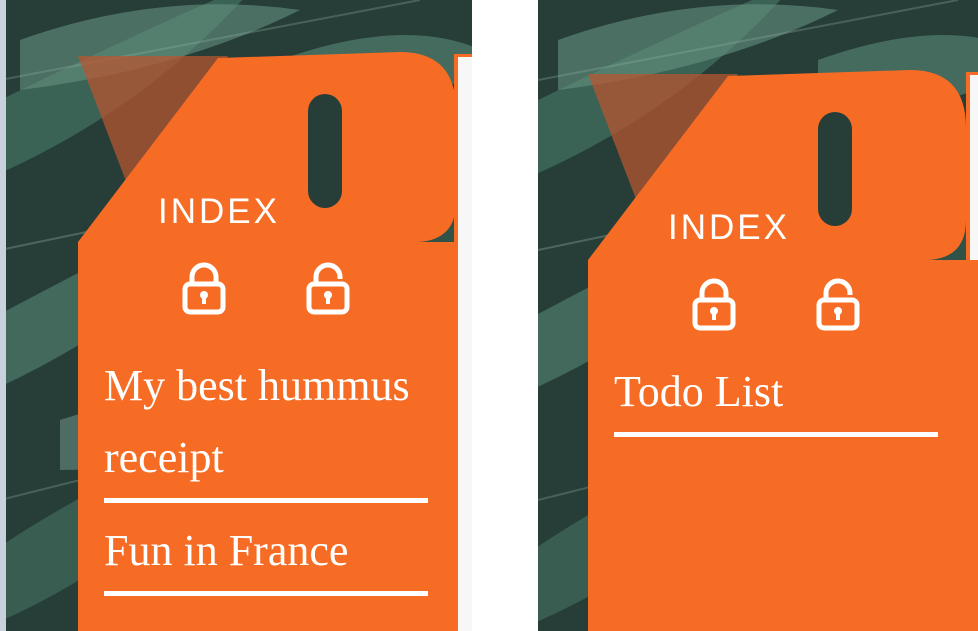  What do you see at coordinates (266, 426) in the screenshot?
I see `note-item: My best hummus receipt` at bounding box center [266, 426].